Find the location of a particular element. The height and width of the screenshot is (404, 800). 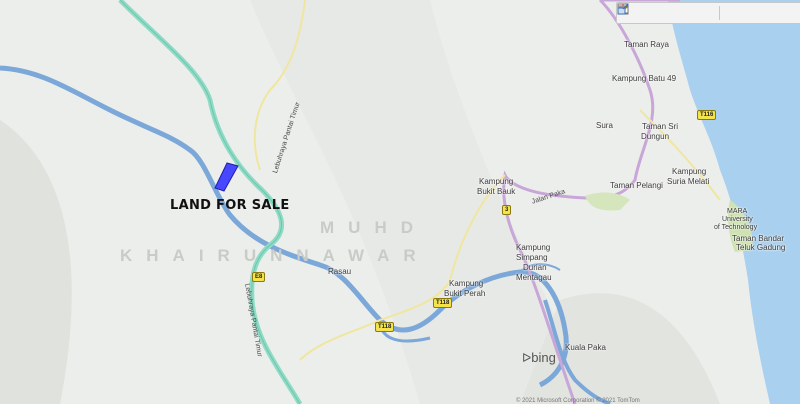

place-label: Taman Pelangi is located at coordinates (636, 185).